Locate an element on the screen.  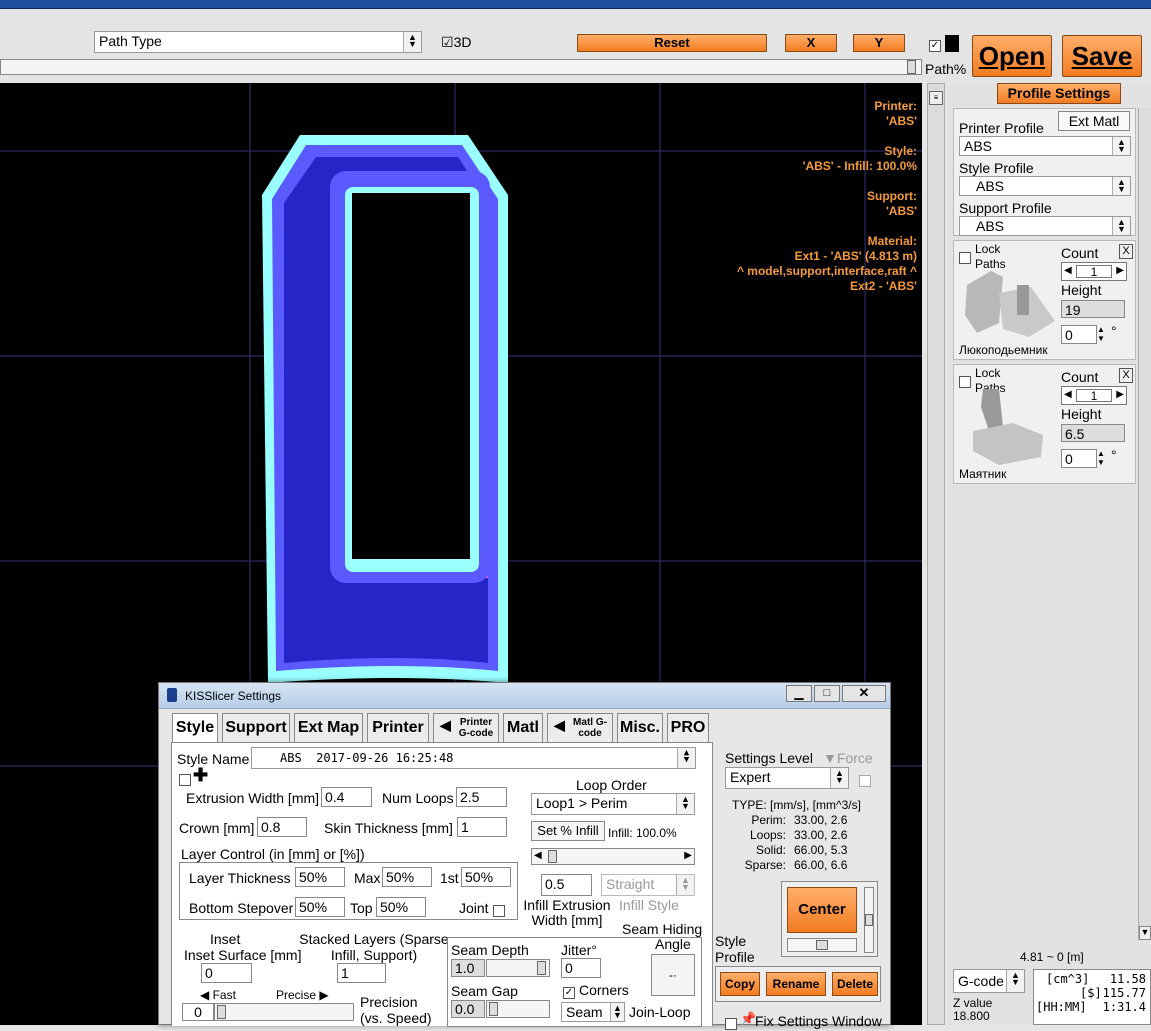
path-type-select: Path Type ▲ ▼ is located at coordinates (258, 42).